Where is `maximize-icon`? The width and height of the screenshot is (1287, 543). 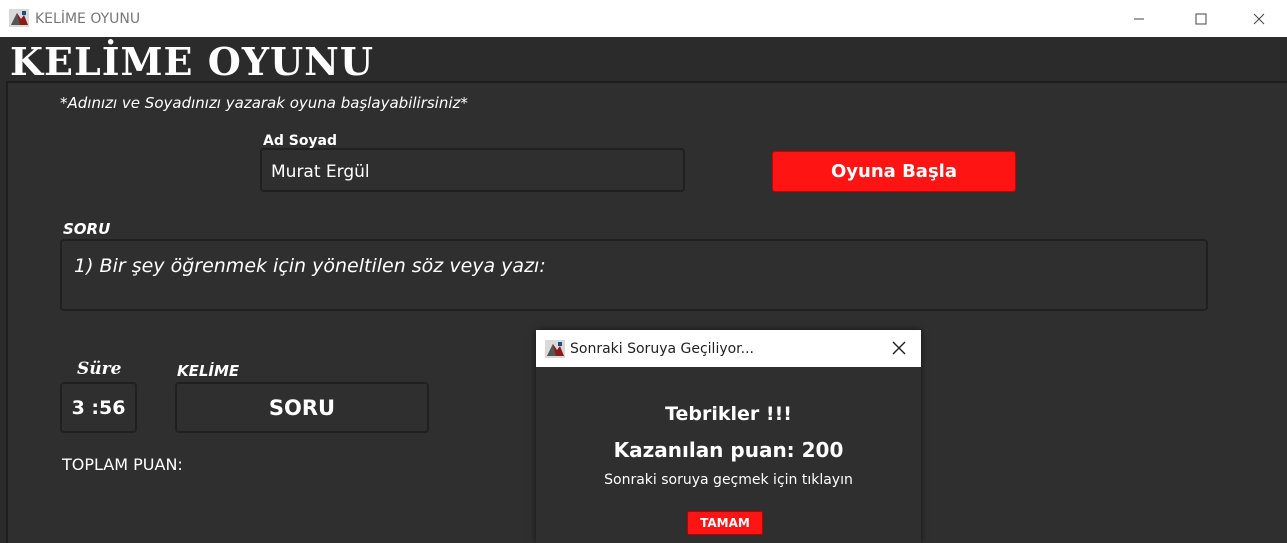
maximize-icon is located at coordinates (1201, 18).